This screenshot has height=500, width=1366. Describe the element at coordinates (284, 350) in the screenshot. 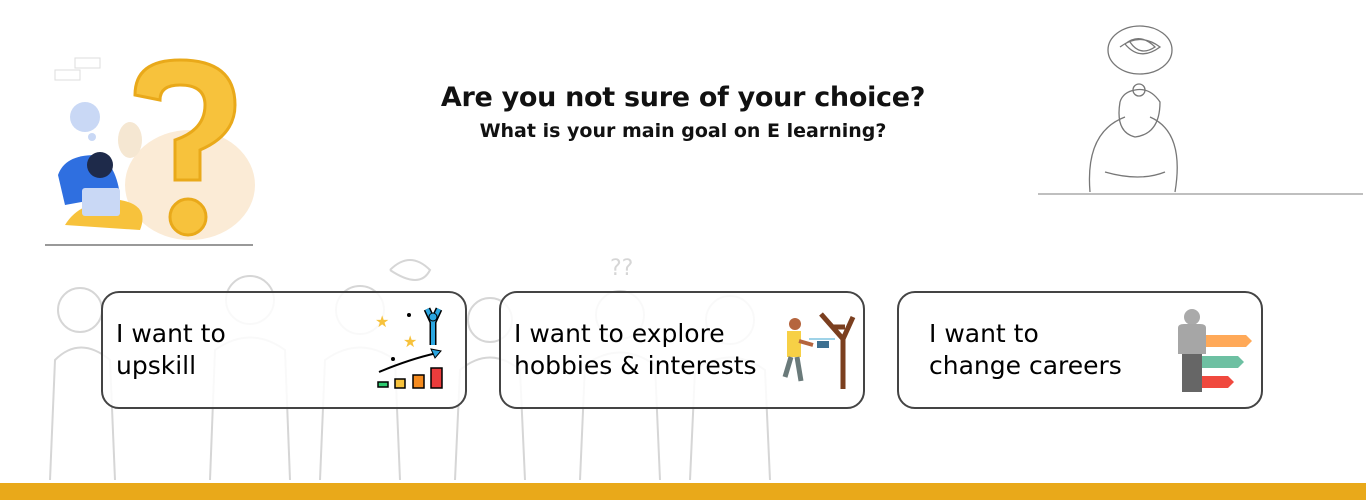

I see `option-upskill: I want to upskill ★ ★` at that location.